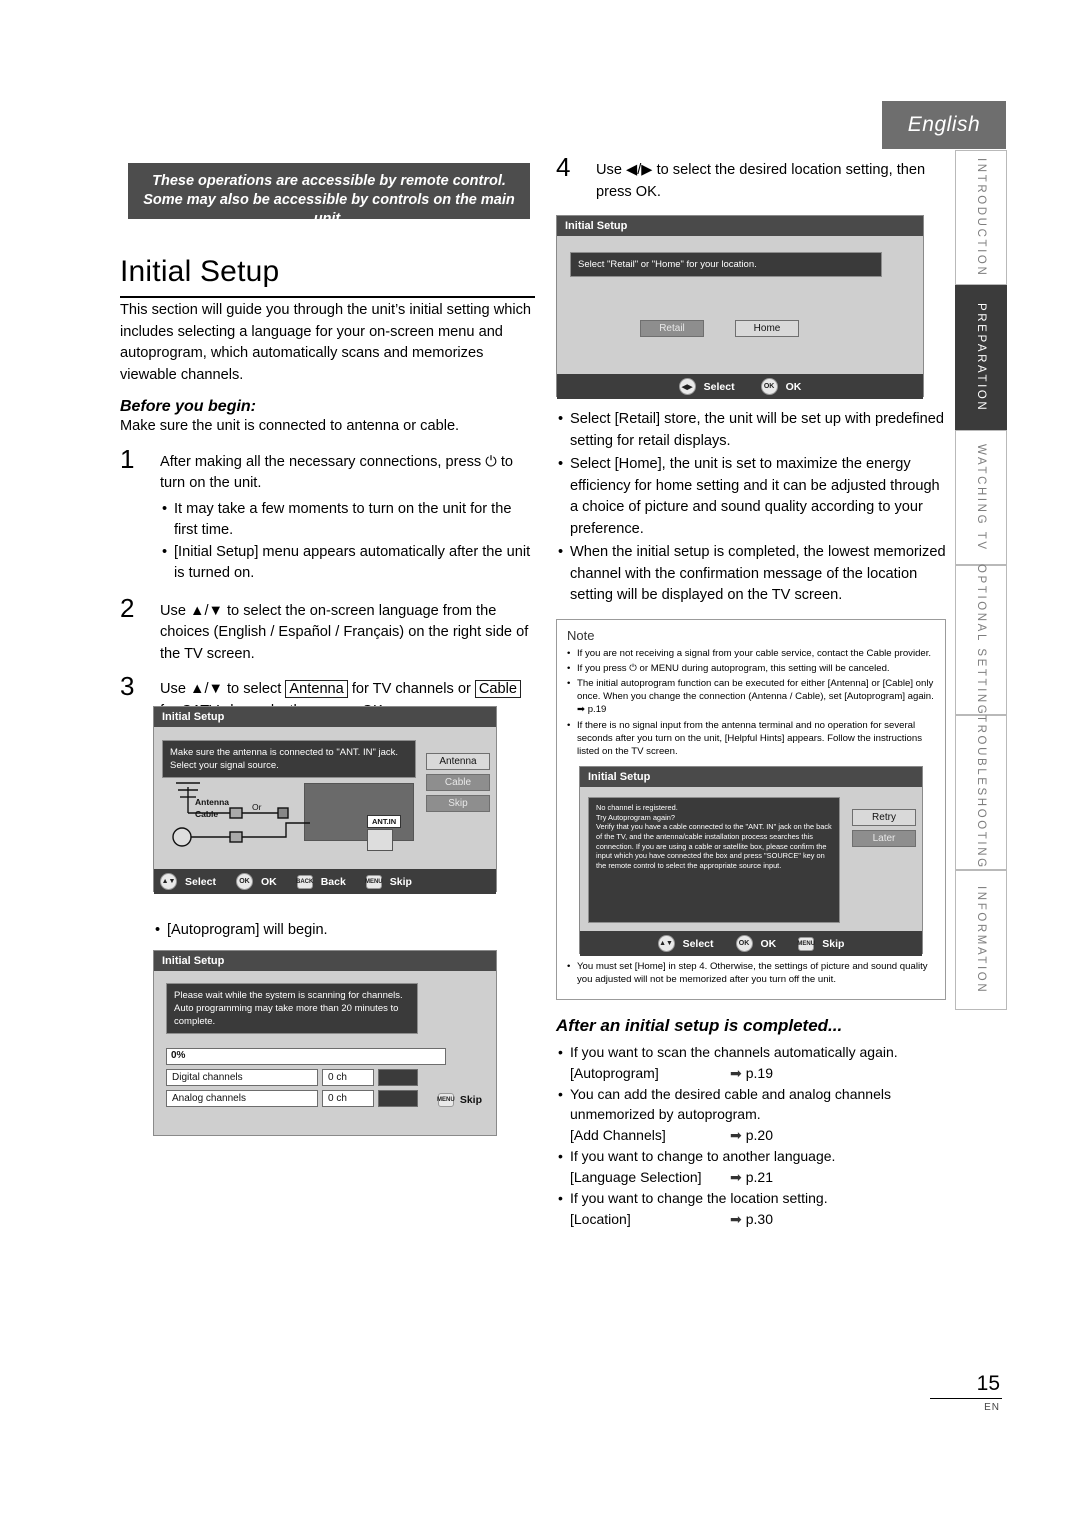 This screenshot has height=1527, width=1080. Describe the element at coordinates (200, 881) in the screenshot. I see `keybar-select-label: Select` at that location.